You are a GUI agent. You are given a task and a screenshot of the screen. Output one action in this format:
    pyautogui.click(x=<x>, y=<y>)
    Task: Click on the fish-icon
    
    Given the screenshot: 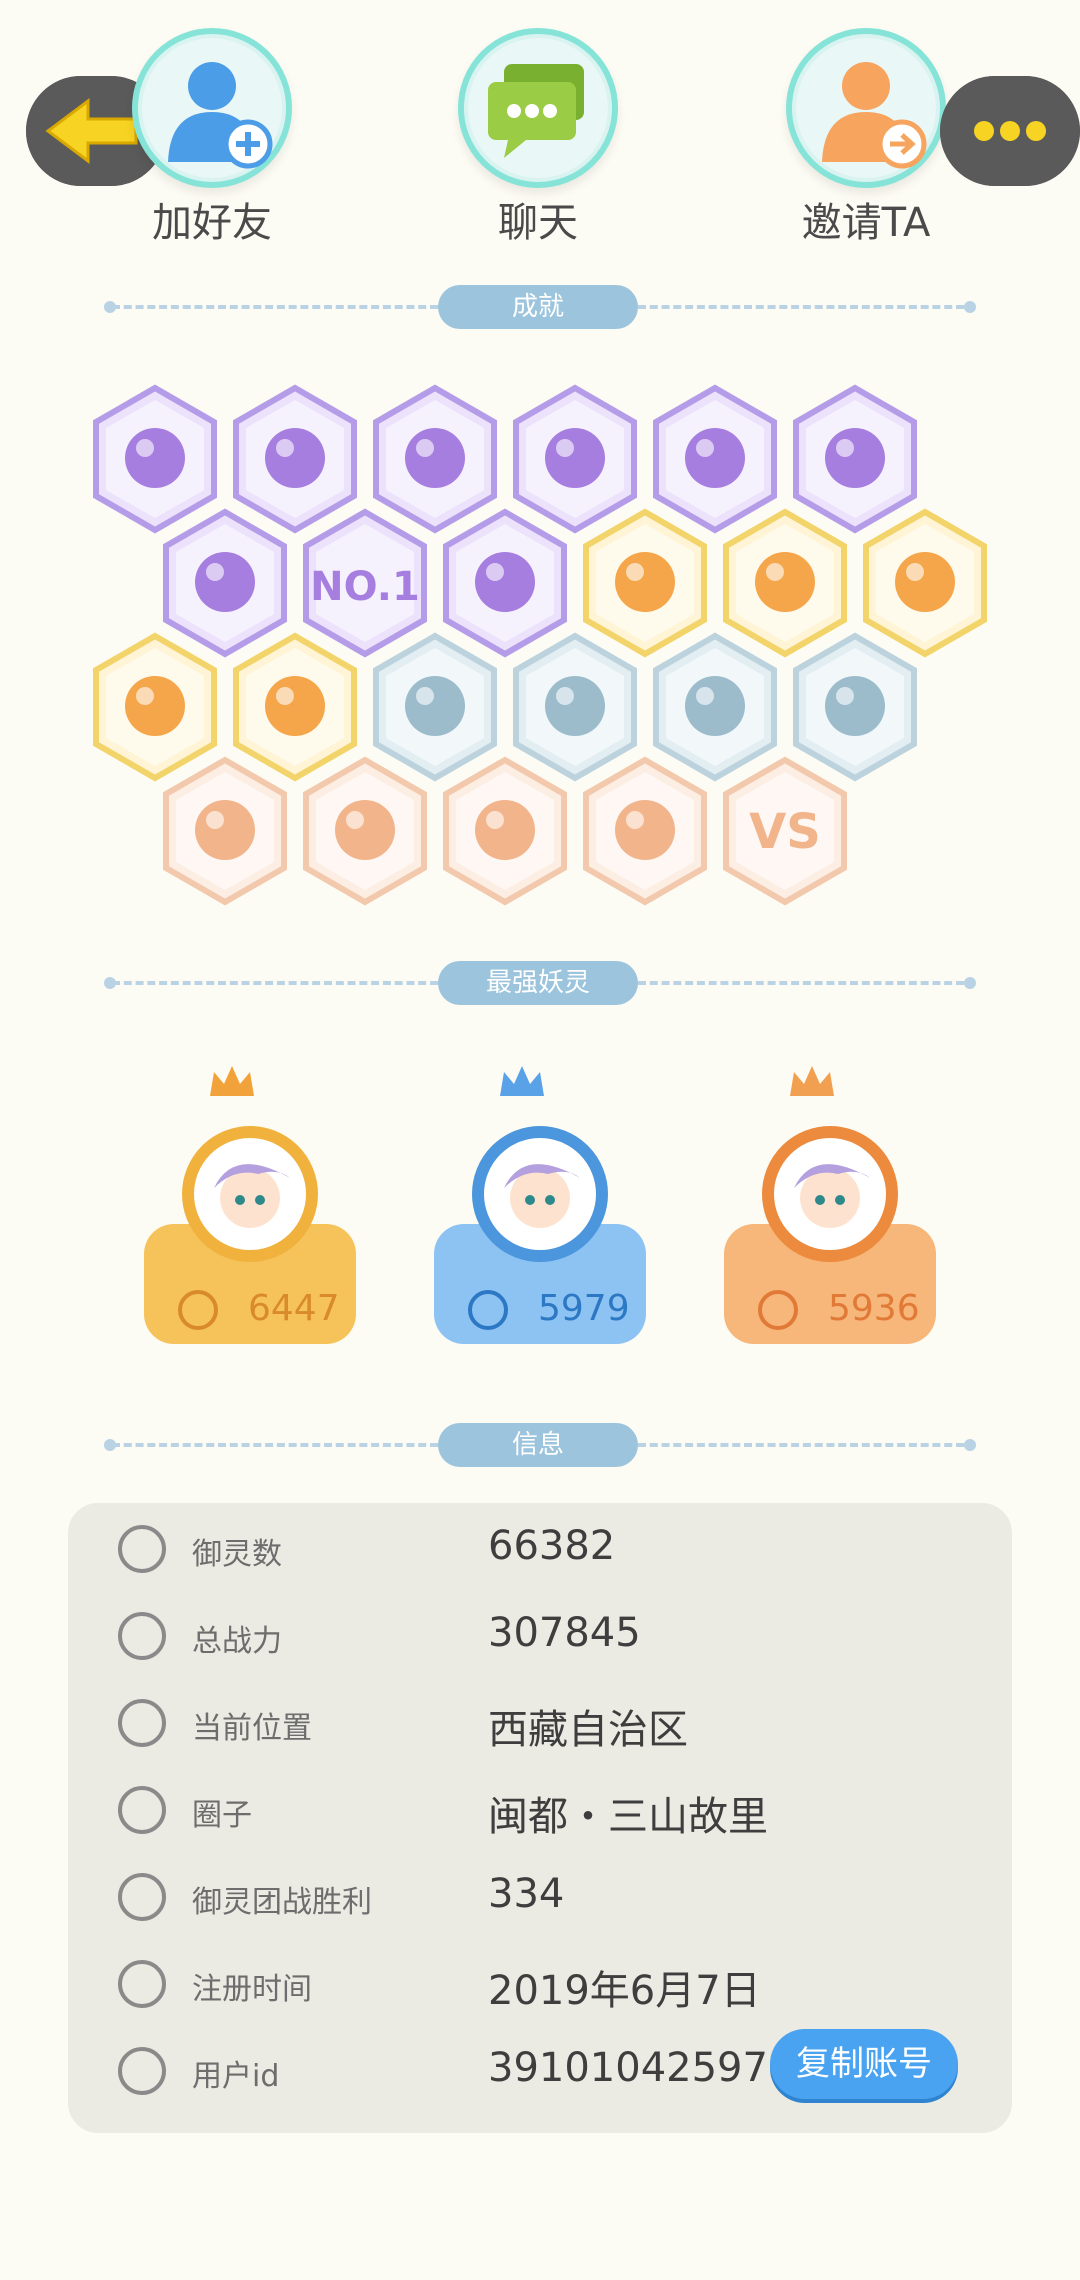 What is the action you would take?
    pyautogui.click(x=225, y=582)
    